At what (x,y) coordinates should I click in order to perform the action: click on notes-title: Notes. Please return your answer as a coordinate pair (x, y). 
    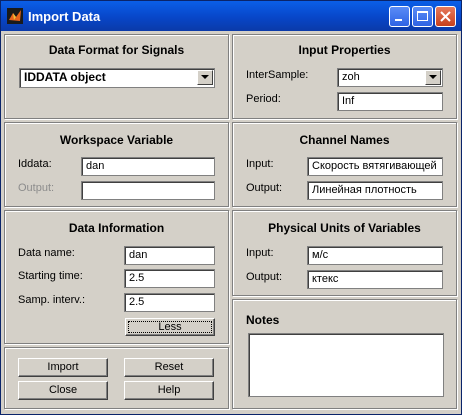
    Looking at the image, I should click on (263, 320).